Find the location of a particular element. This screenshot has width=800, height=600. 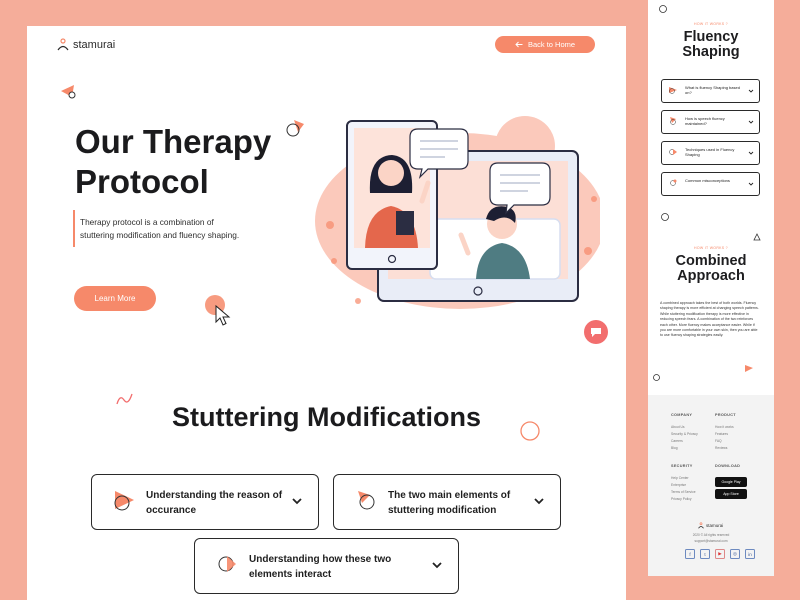

fluency-accordion-item: Common misconceptions is located at coordinates (710, 184).